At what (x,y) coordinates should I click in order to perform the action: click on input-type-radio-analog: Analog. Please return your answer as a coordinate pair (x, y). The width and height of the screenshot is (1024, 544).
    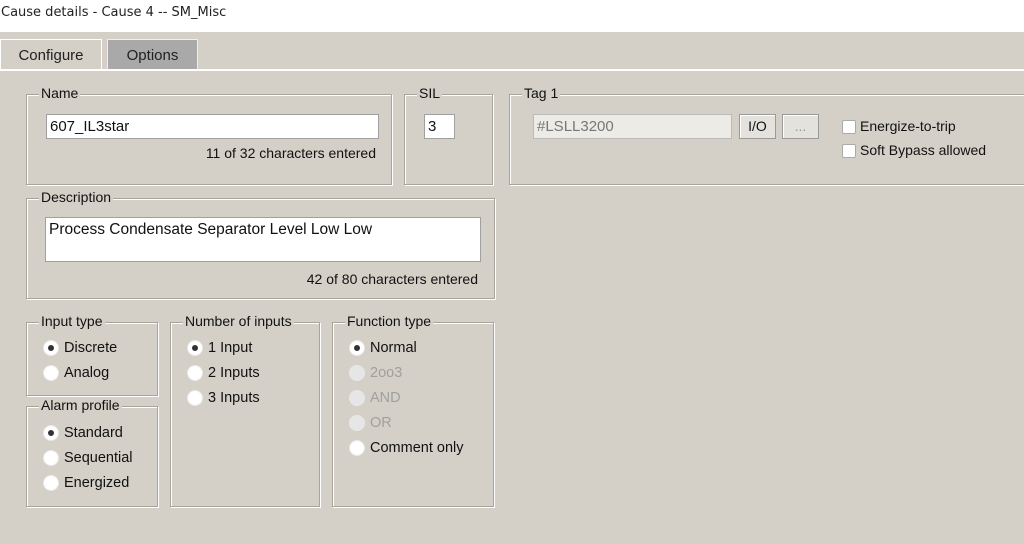
    Looking at the image, I should click on (76, 373).